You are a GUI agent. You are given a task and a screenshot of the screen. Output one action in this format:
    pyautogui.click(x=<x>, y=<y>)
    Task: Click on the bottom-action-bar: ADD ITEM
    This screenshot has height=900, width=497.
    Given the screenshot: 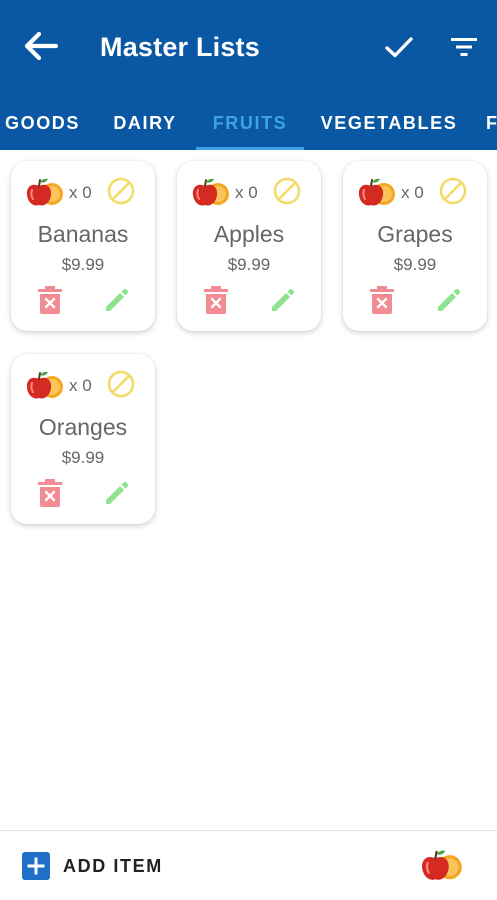 What is the action you would take?
    pyautogui.click(x=248, y=865)
    